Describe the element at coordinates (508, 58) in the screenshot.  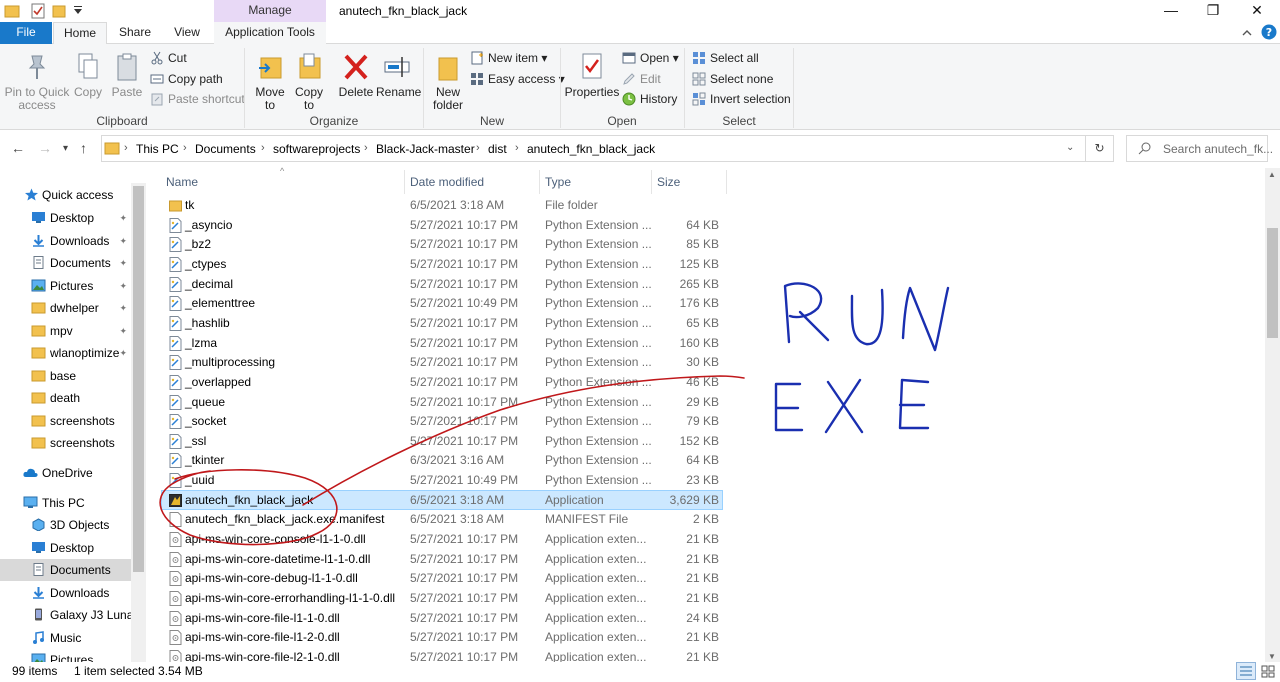
I see `new-item-button: New item ▾` at that location.